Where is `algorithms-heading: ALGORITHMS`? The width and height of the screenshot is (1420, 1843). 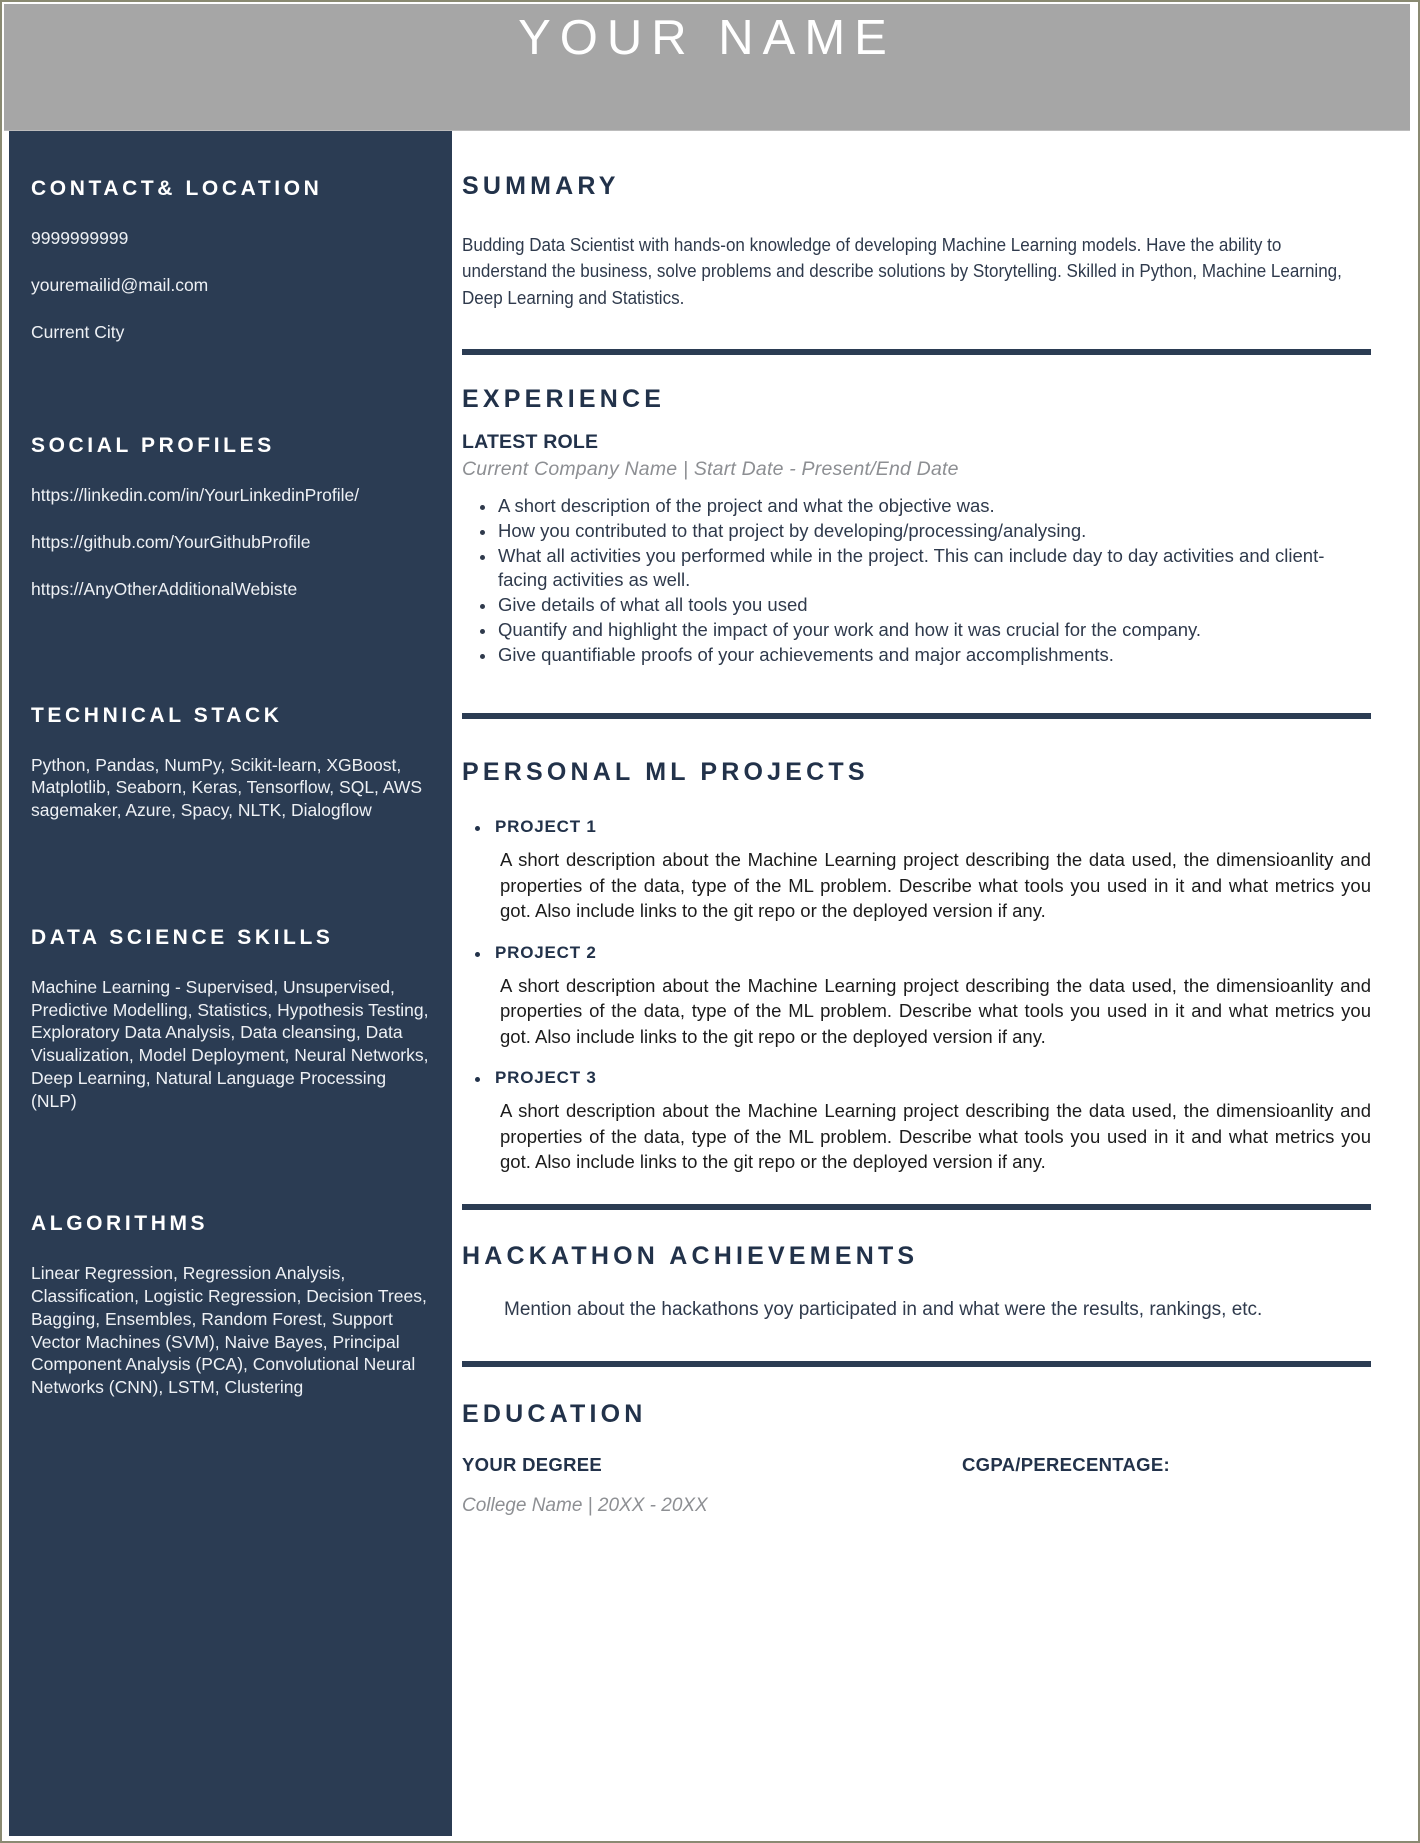
algorithms-heading: ALGORITHMS is located at coordinates (120, 1224).